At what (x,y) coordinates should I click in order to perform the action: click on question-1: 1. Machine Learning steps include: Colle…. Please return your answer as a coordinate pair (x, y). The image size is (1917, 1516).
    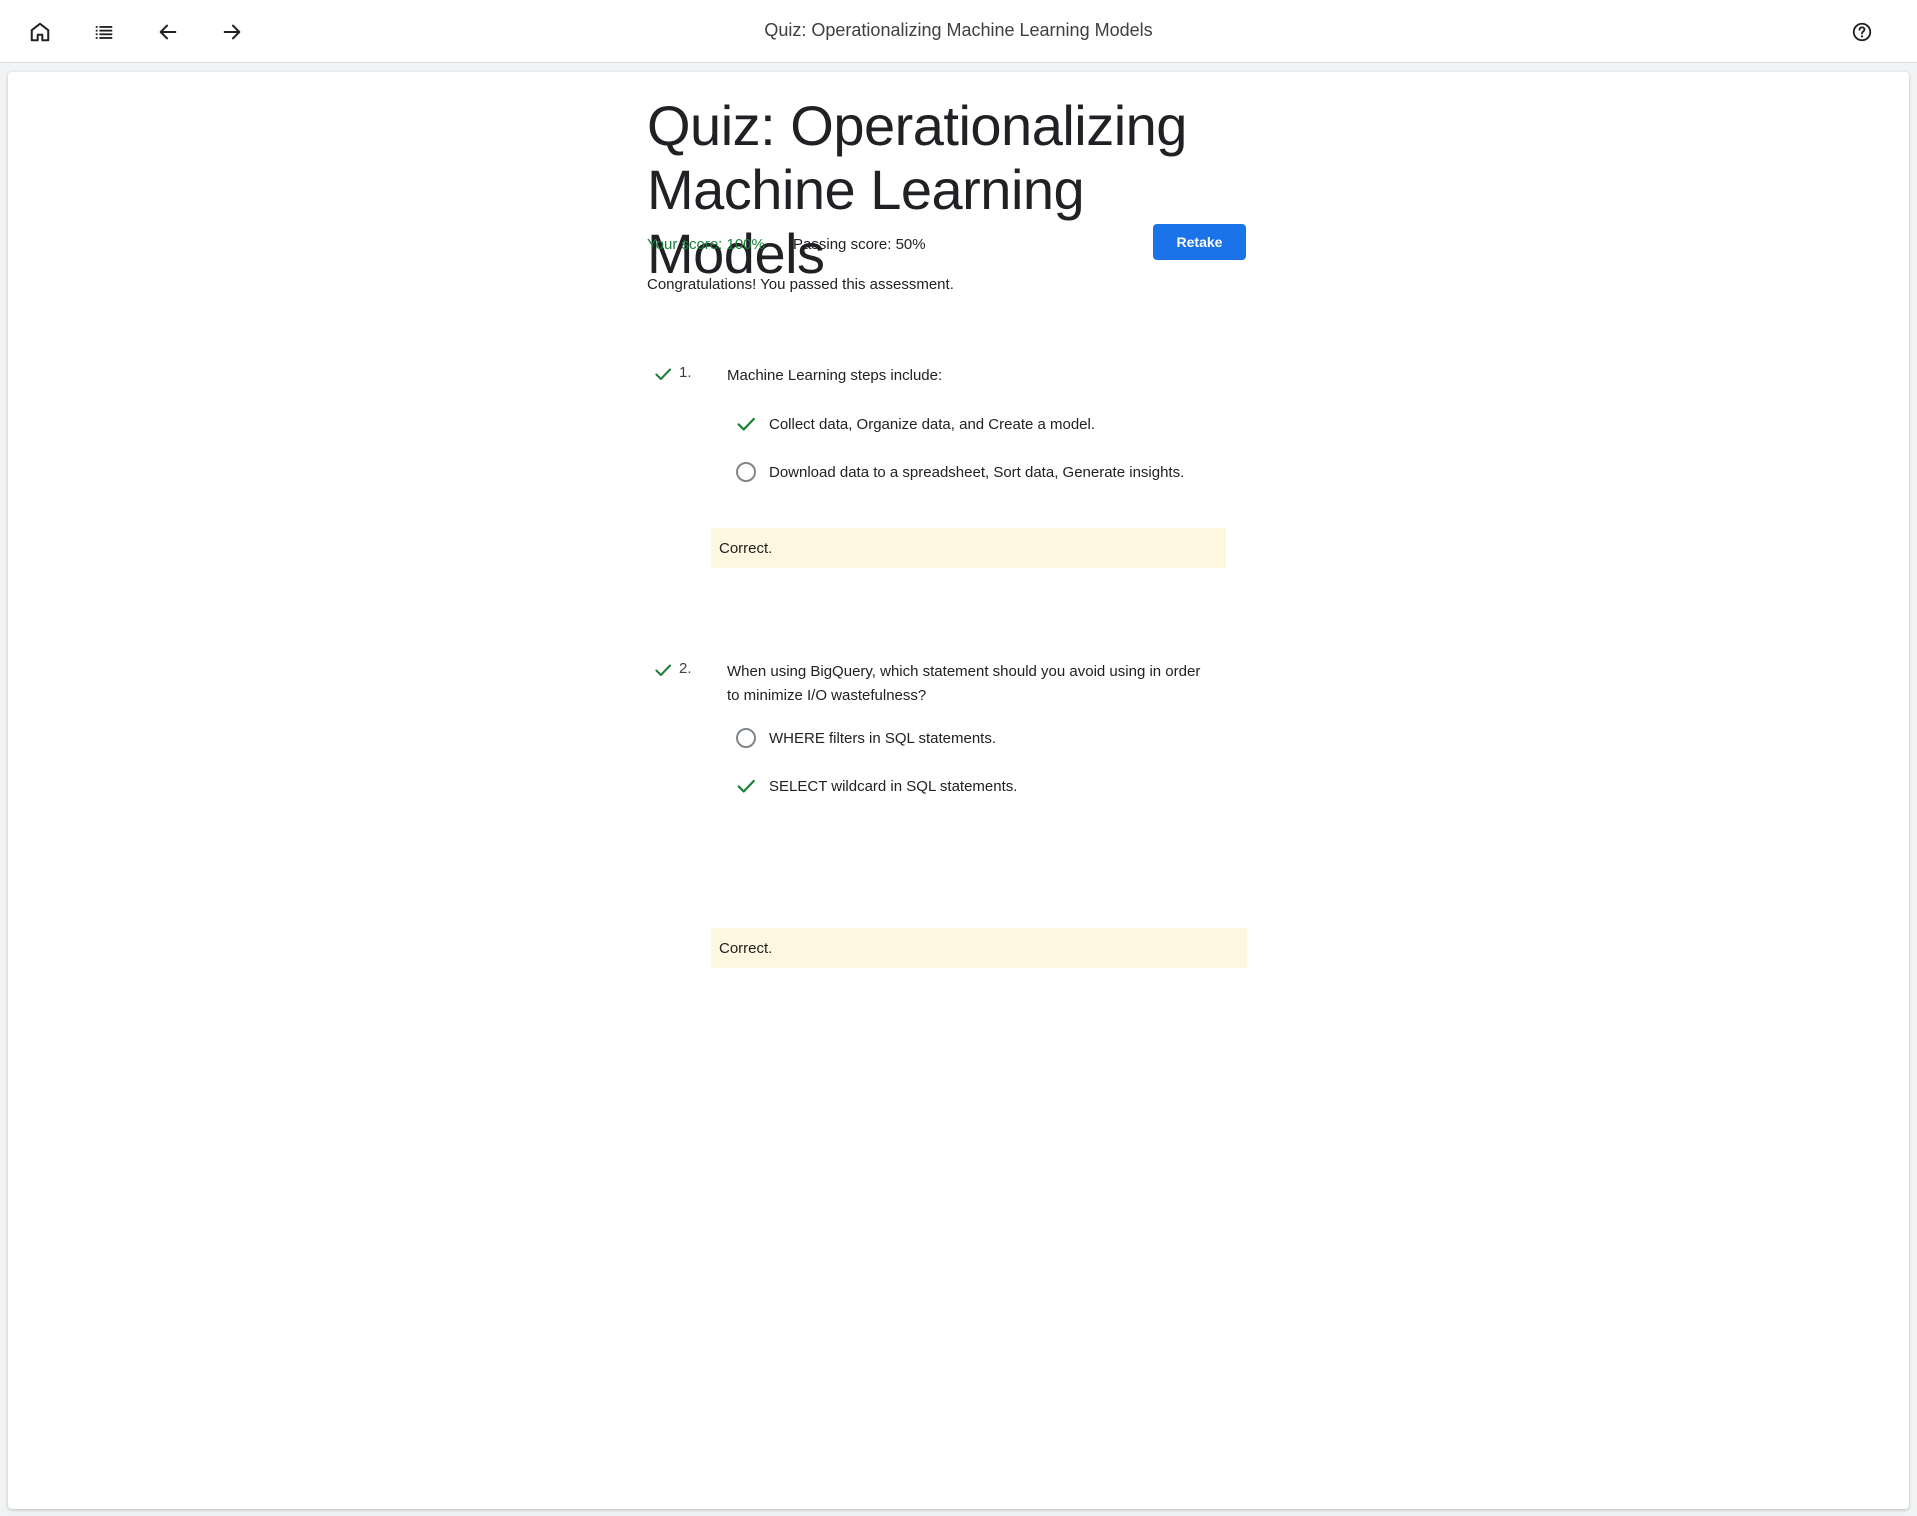
    Looking at the image, I should click on (957, 465).